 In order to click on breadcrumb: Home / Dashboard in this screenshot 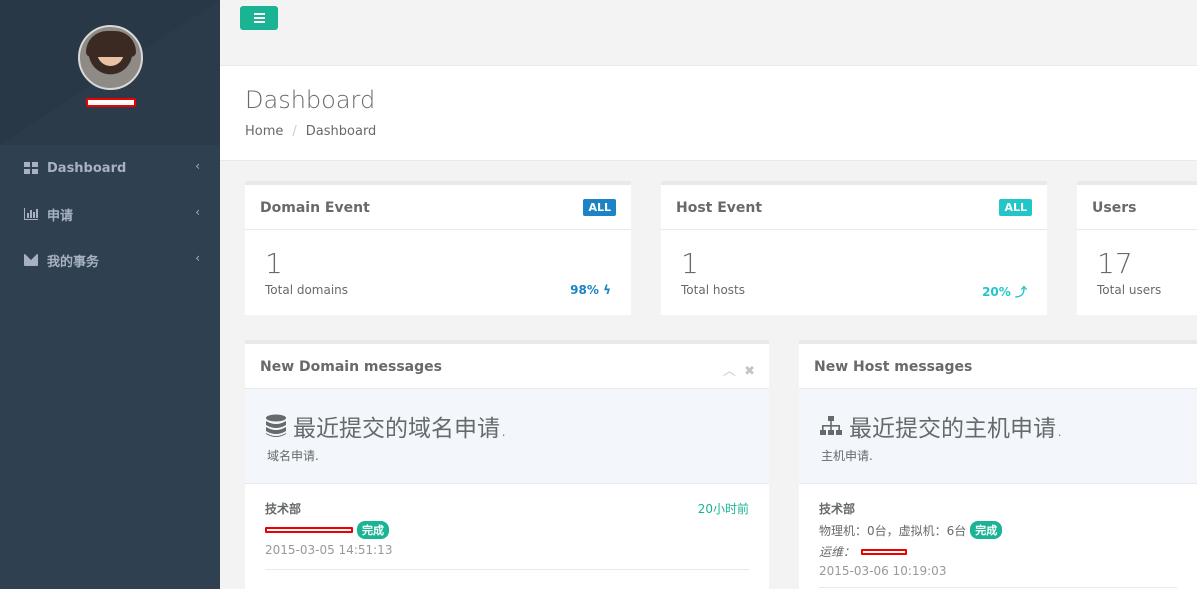, I will do `click(310, 131)`.